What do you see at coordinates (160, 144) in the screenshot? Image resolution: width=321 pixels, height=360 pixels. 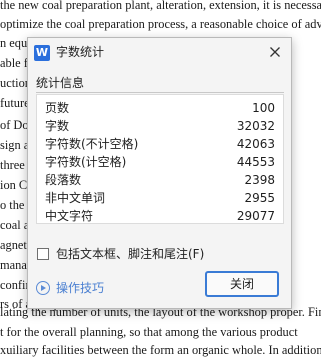 I see `stat-row-chars-no-spaces: 字符数(不计空格) 42063` at bounding box center [160, 144].